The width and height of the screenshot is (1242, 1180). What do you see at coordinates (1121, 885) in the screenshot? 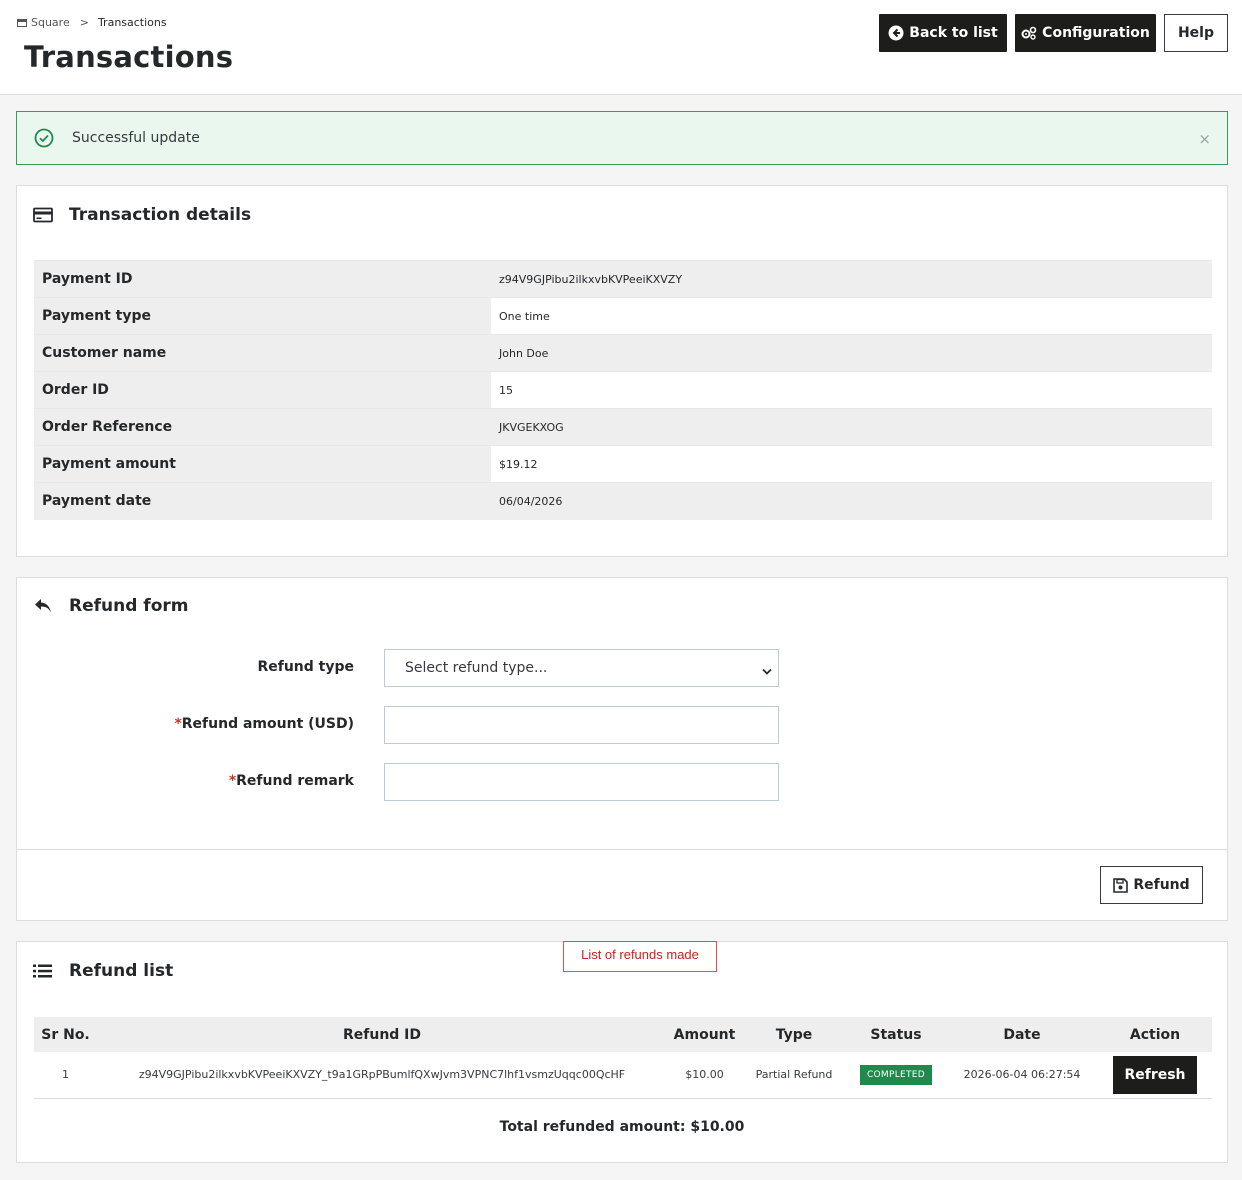
I see `save-icon` at bounding box center [1121, 885].